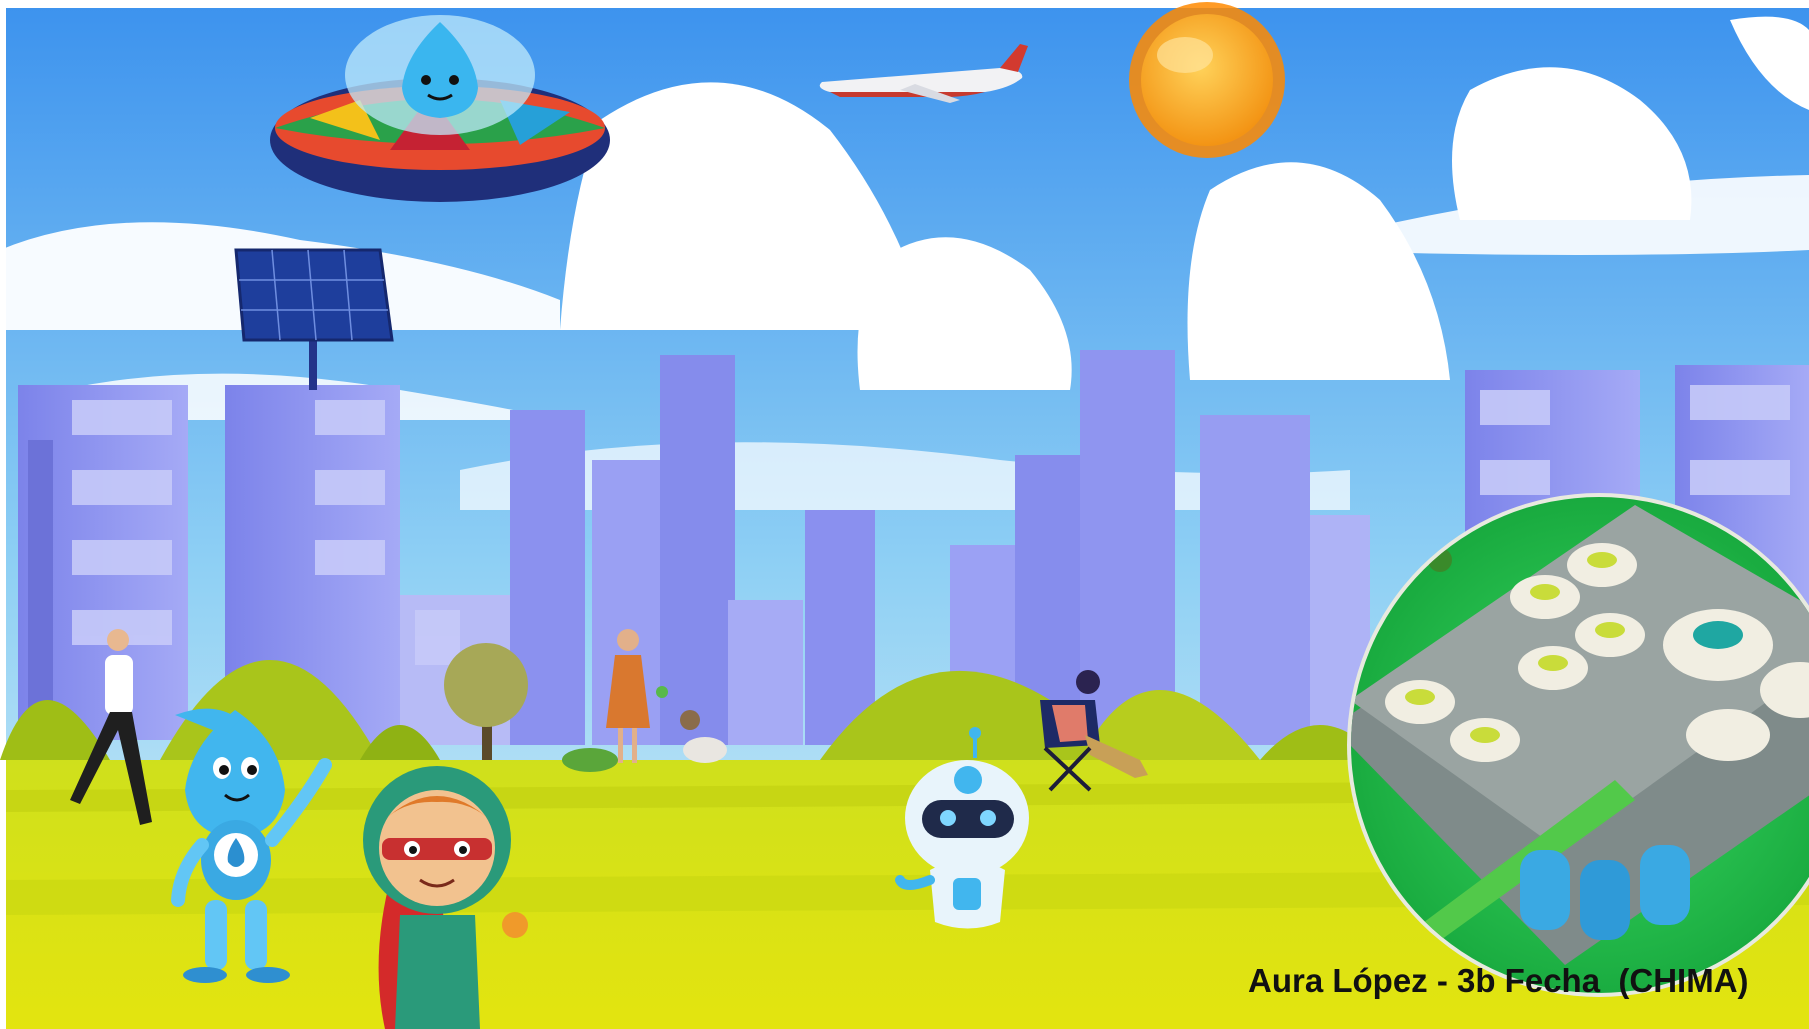  What do you see at coordinates (1498, 980) in the screenshot?
I see `author-caption: Aura López - 3b Fecha (CHIMA)` at bounding box center [1498, 980].